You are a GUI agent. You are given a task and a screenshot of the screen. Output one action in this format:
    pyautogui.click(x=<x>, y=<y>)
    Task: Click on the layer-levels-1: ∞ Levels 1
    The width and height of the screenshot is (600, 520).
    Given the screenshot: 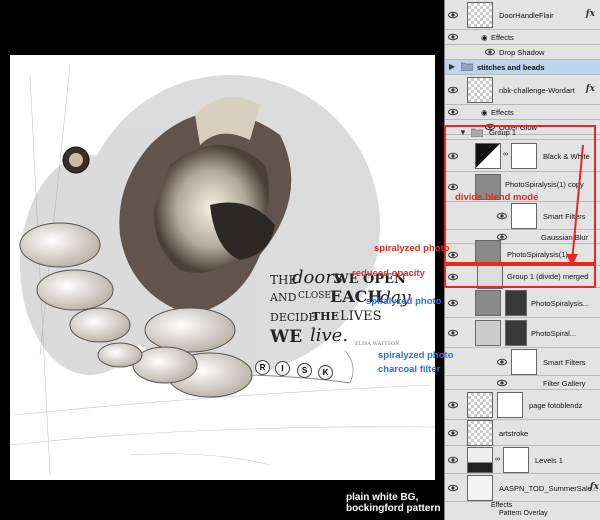 What is the action you would take?
    pyautogui.click(x=522, y=460)
    